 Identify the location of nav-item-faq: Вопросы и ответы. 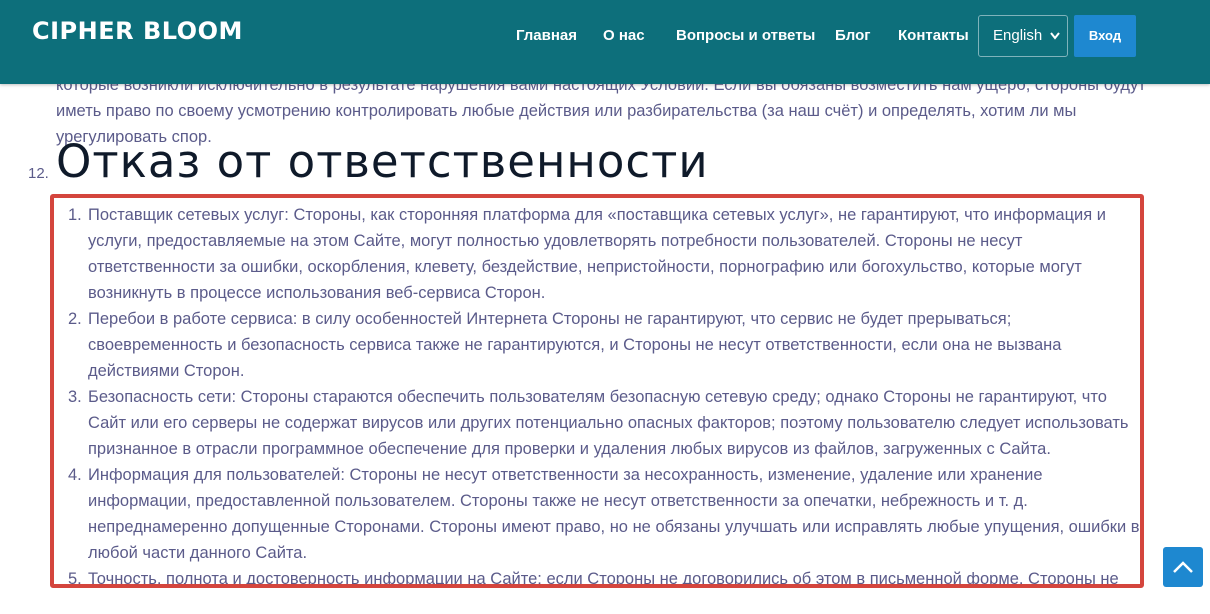
(745, 35).